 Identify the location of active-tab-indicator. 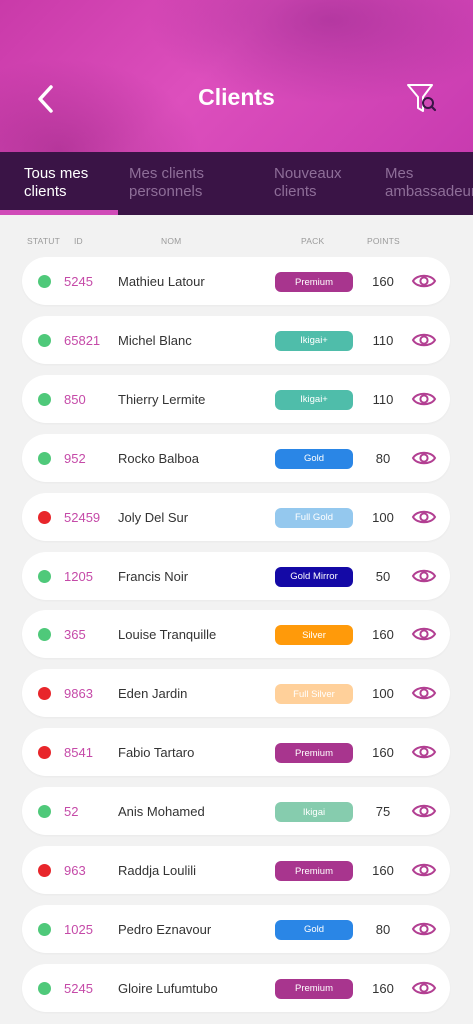
(59, 212).